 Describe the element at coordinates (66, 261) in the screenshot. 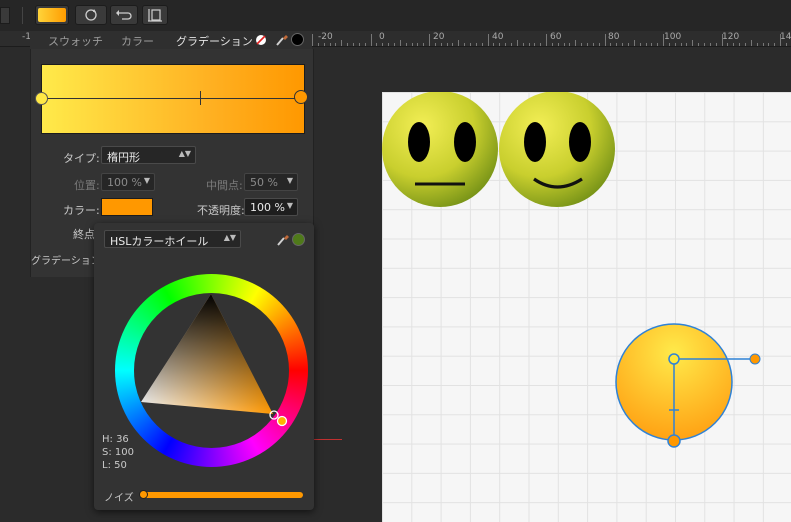

I see `gradient-label: グラデーション` at that location.